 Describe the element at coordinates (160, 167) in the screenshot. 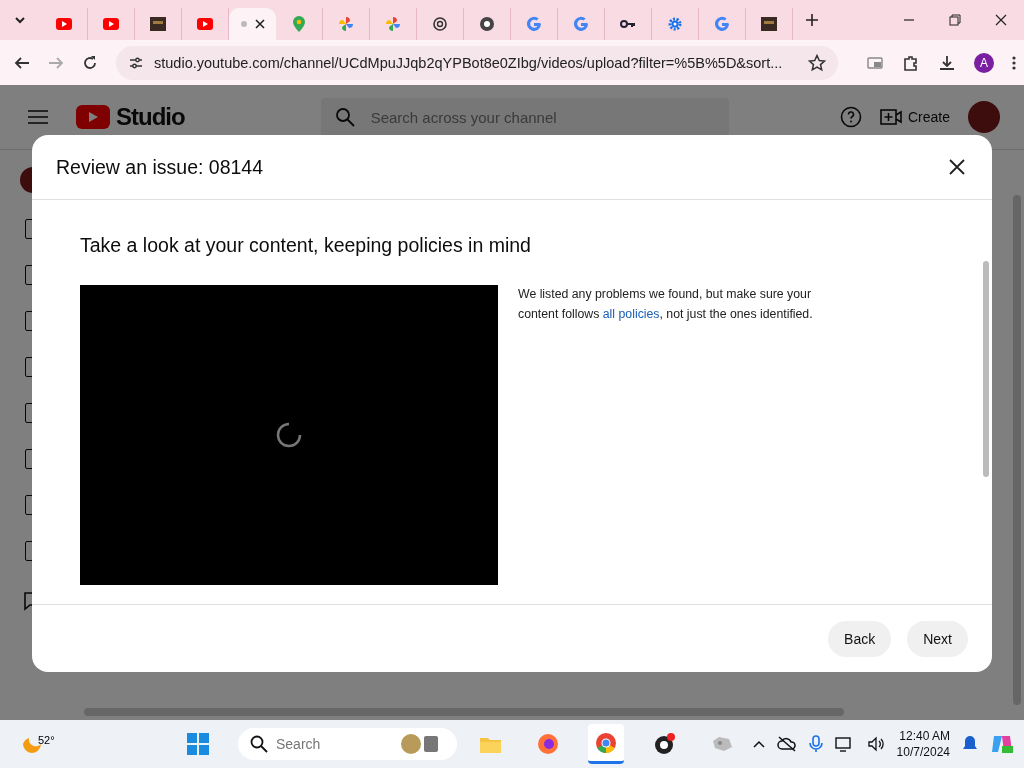

I see `dialog-title: Review an issue: 08144` at that location.